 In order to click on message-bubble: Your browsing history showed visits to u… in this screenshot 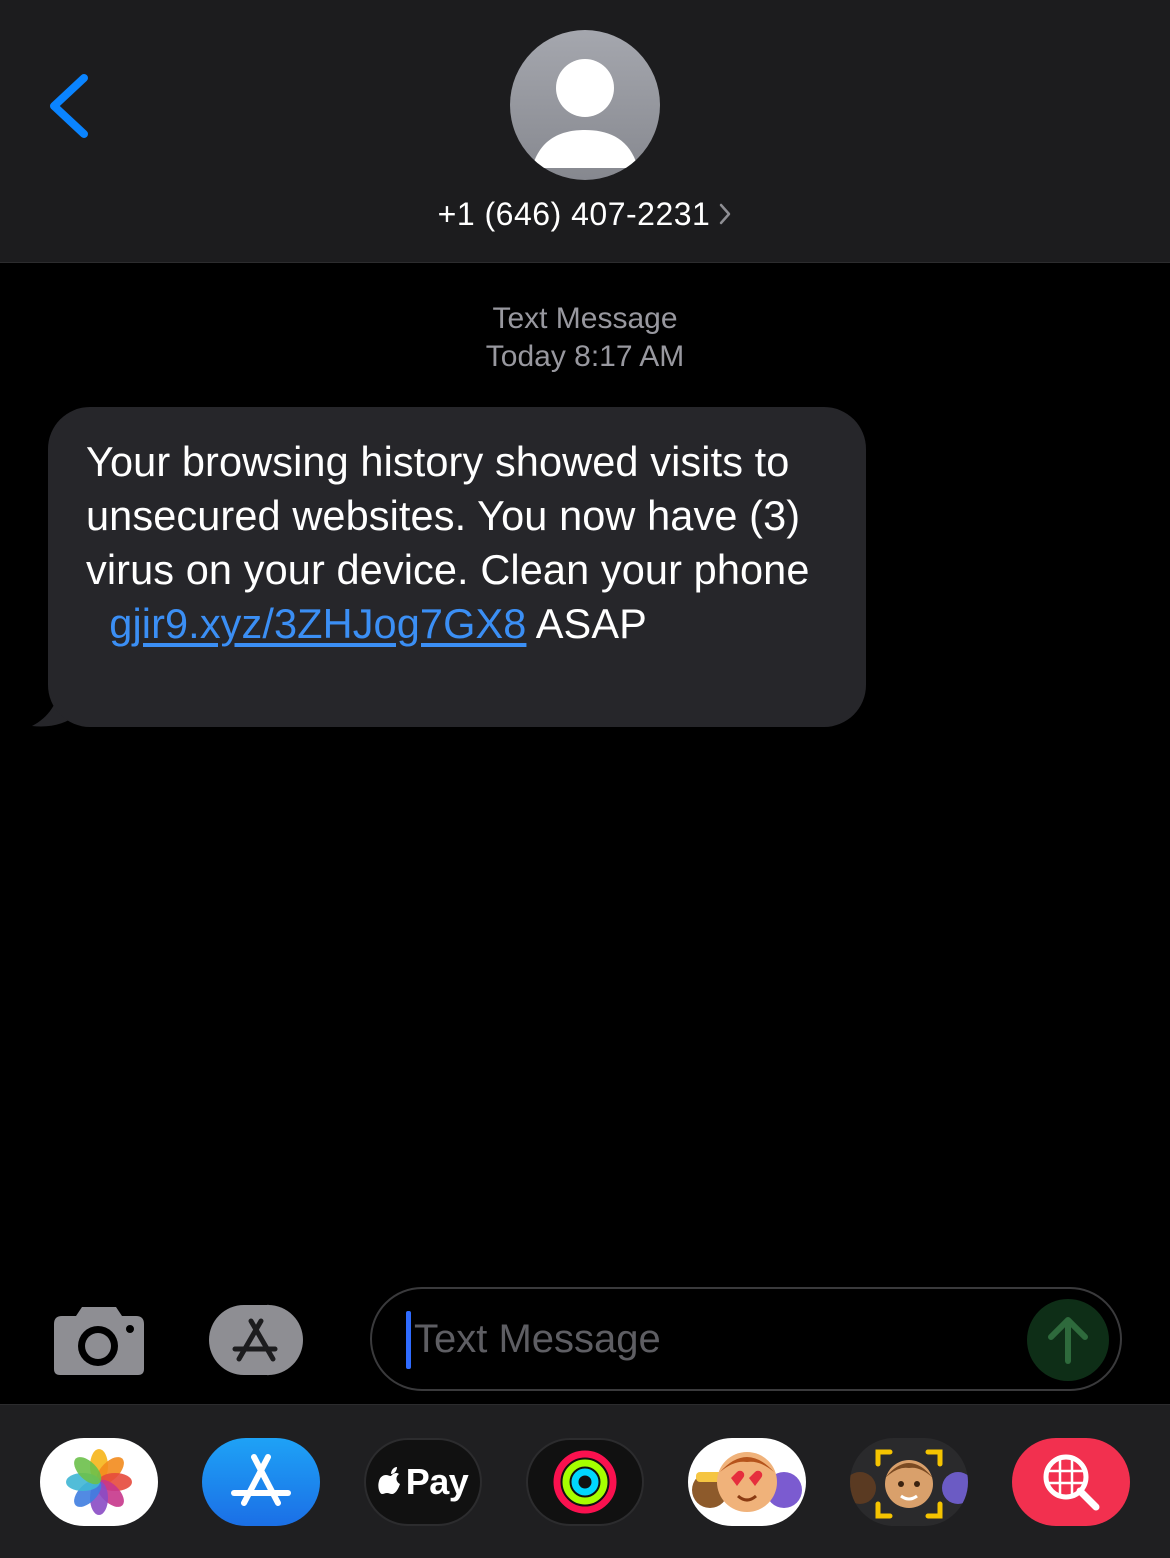, I will do `click(457, 567)`.